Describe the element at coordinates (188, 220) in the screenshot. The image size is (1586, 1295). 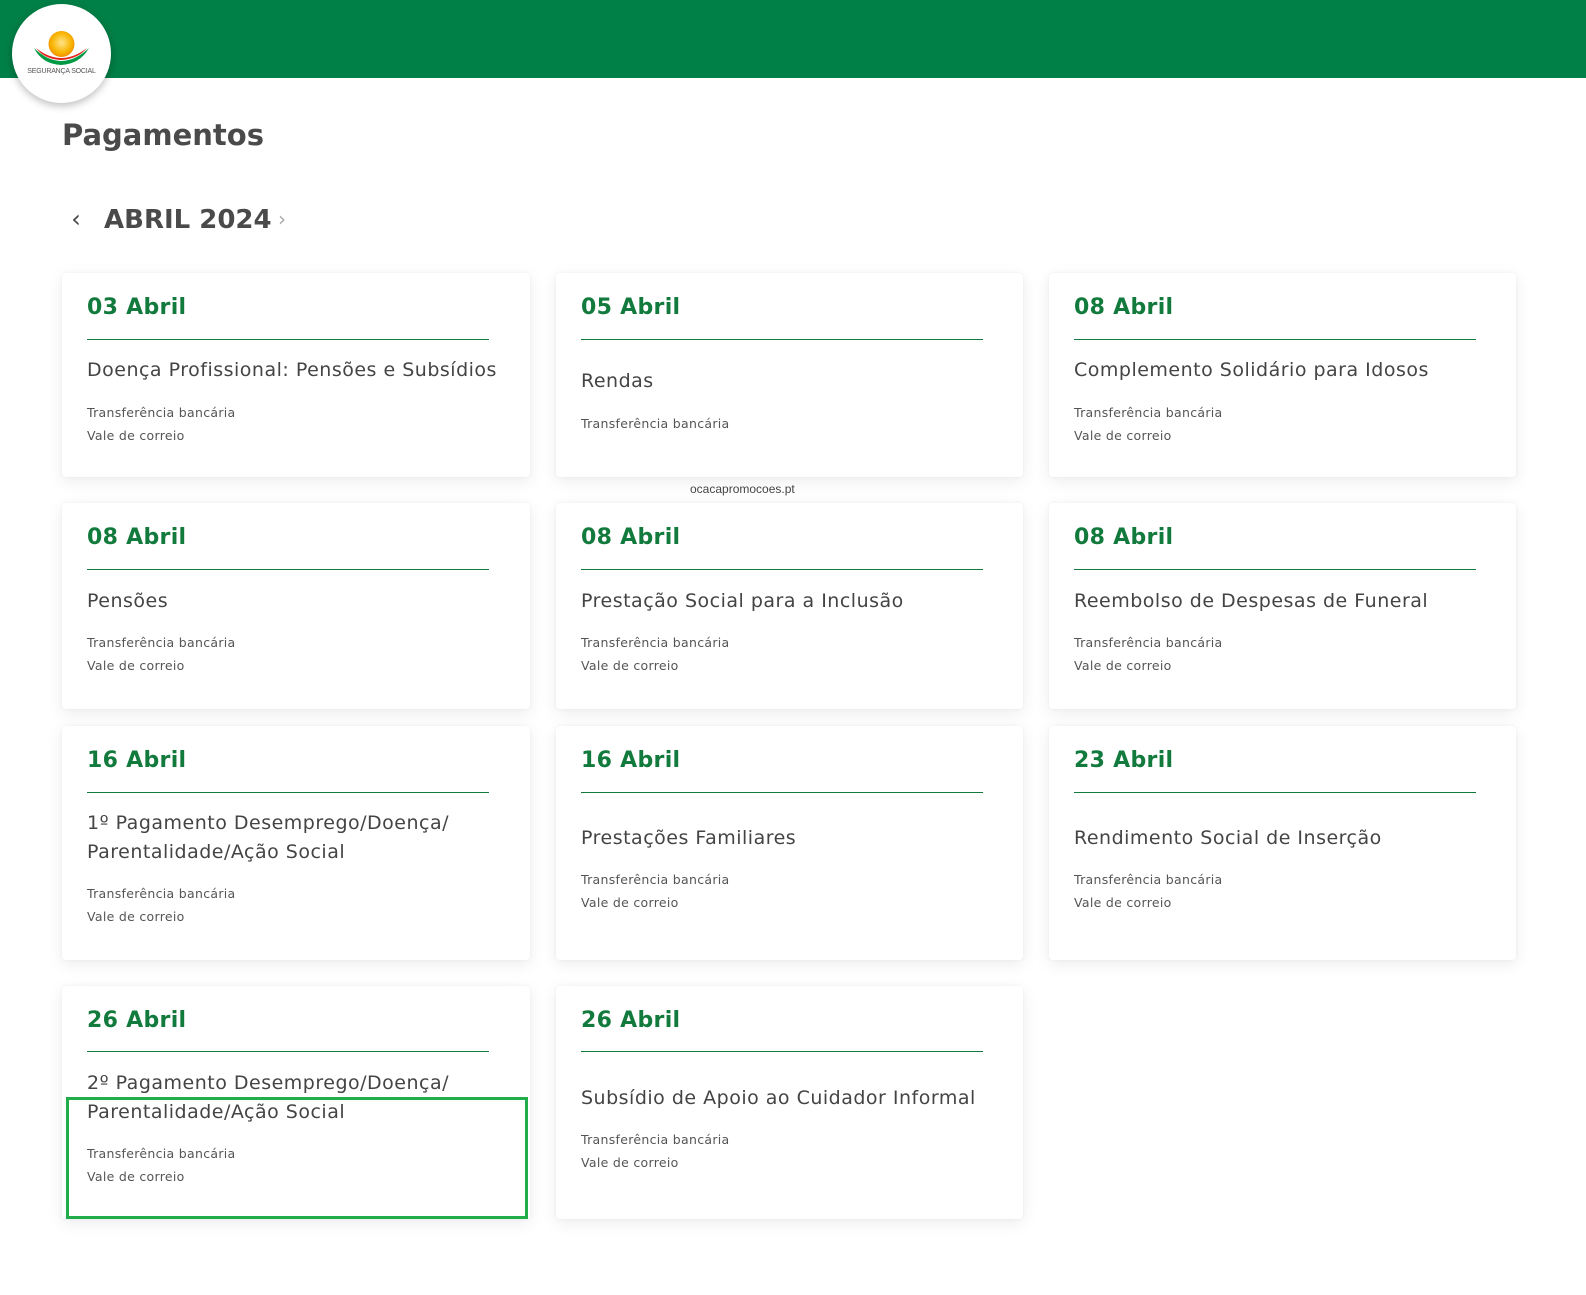
I see `current-month-label: ABRIL 2024` at that location.